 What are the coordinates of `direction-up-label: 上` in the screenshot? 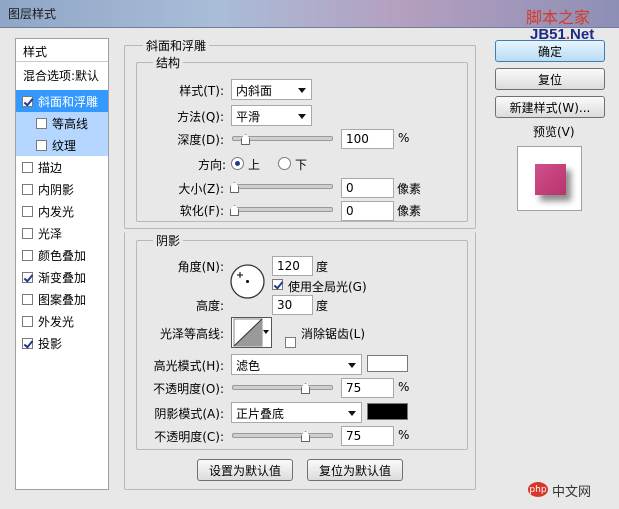 It's located at (254, 165).